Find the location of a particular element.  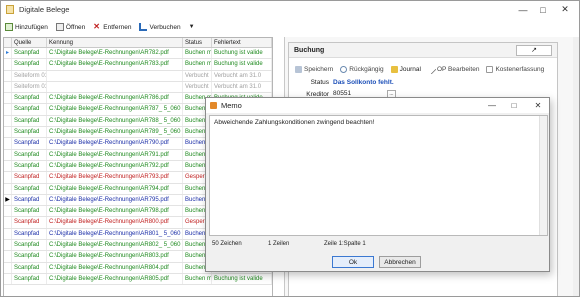

book-button: Verbuchen is located at coordinates (160, 27).